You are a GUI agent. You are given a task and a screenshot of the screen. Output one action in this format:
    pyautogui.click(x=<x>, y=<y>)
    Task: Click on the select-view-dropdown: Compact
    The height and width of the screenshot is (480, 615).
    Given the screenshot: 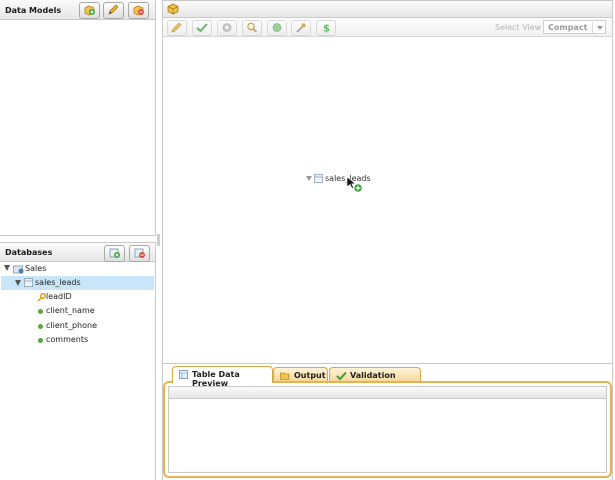 What is the action you would take?
    pyautogui.click(x=574, y=27)
    